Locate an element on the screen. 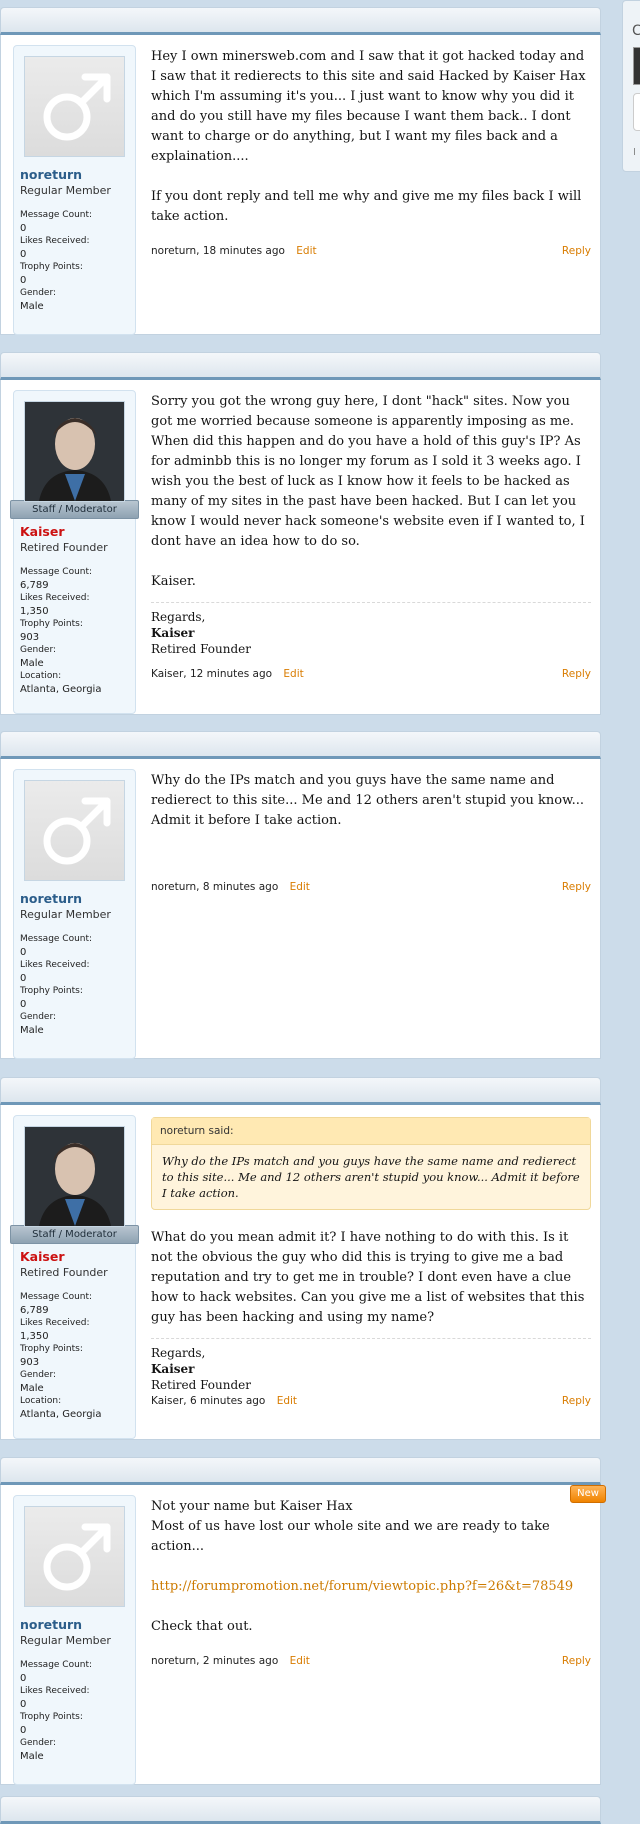 The height and width of the screenshot is (1824, 640). user-title: Regular Member is located at coordinates (65, 914).